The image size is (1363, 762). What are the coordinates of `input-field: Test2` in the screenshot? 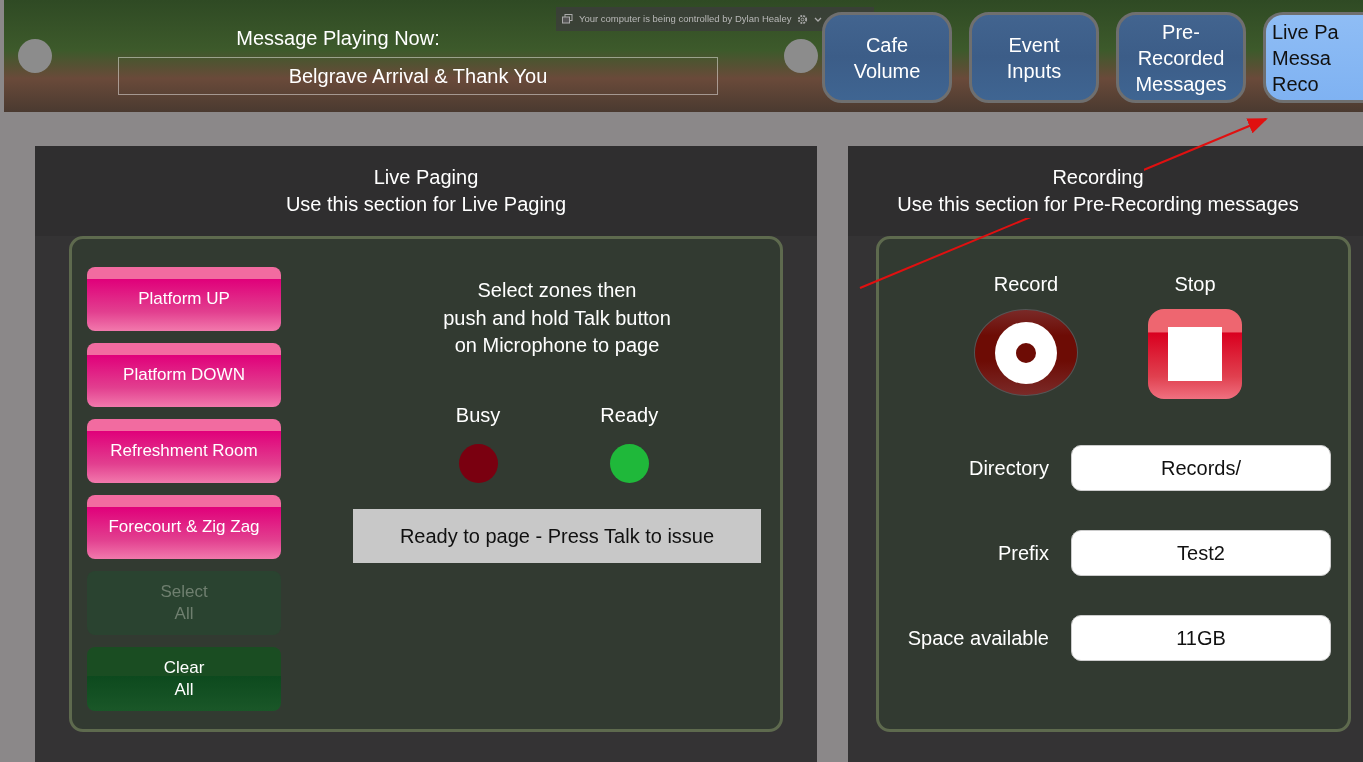 It's located at (1201, 553).